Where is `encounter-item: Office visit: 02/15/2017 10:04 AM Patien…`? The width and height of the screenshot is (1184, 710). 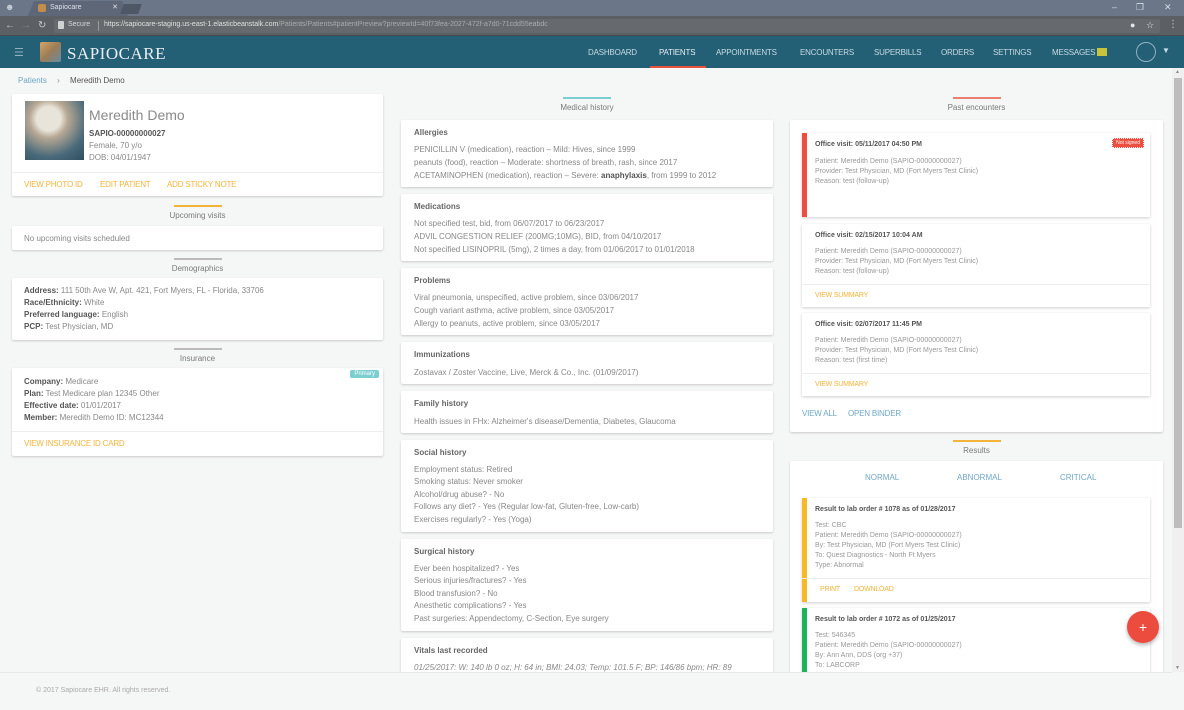 encounter-item: Office visit: 02/15/2017 10:04 AM Patien… is located at coordinates (976, 265).